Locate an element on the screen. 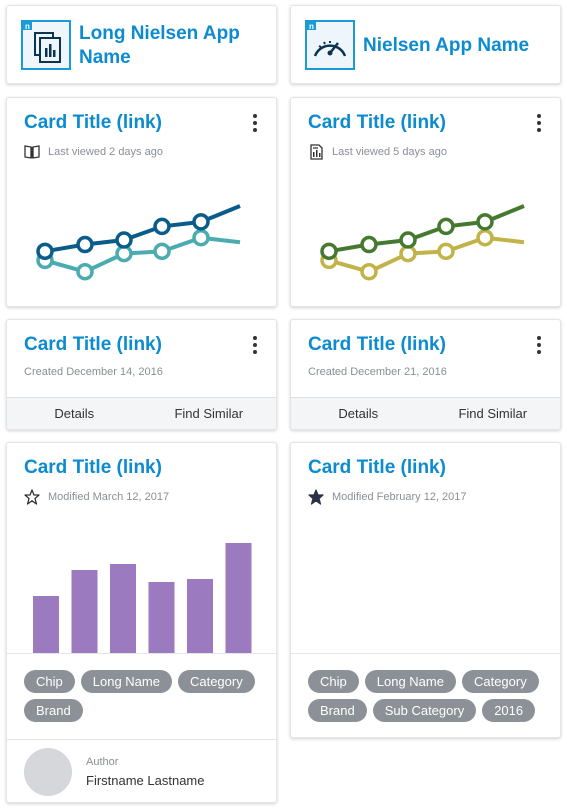  meta-text: Last viewed 5 days ago is located at coordinates (389, 152).